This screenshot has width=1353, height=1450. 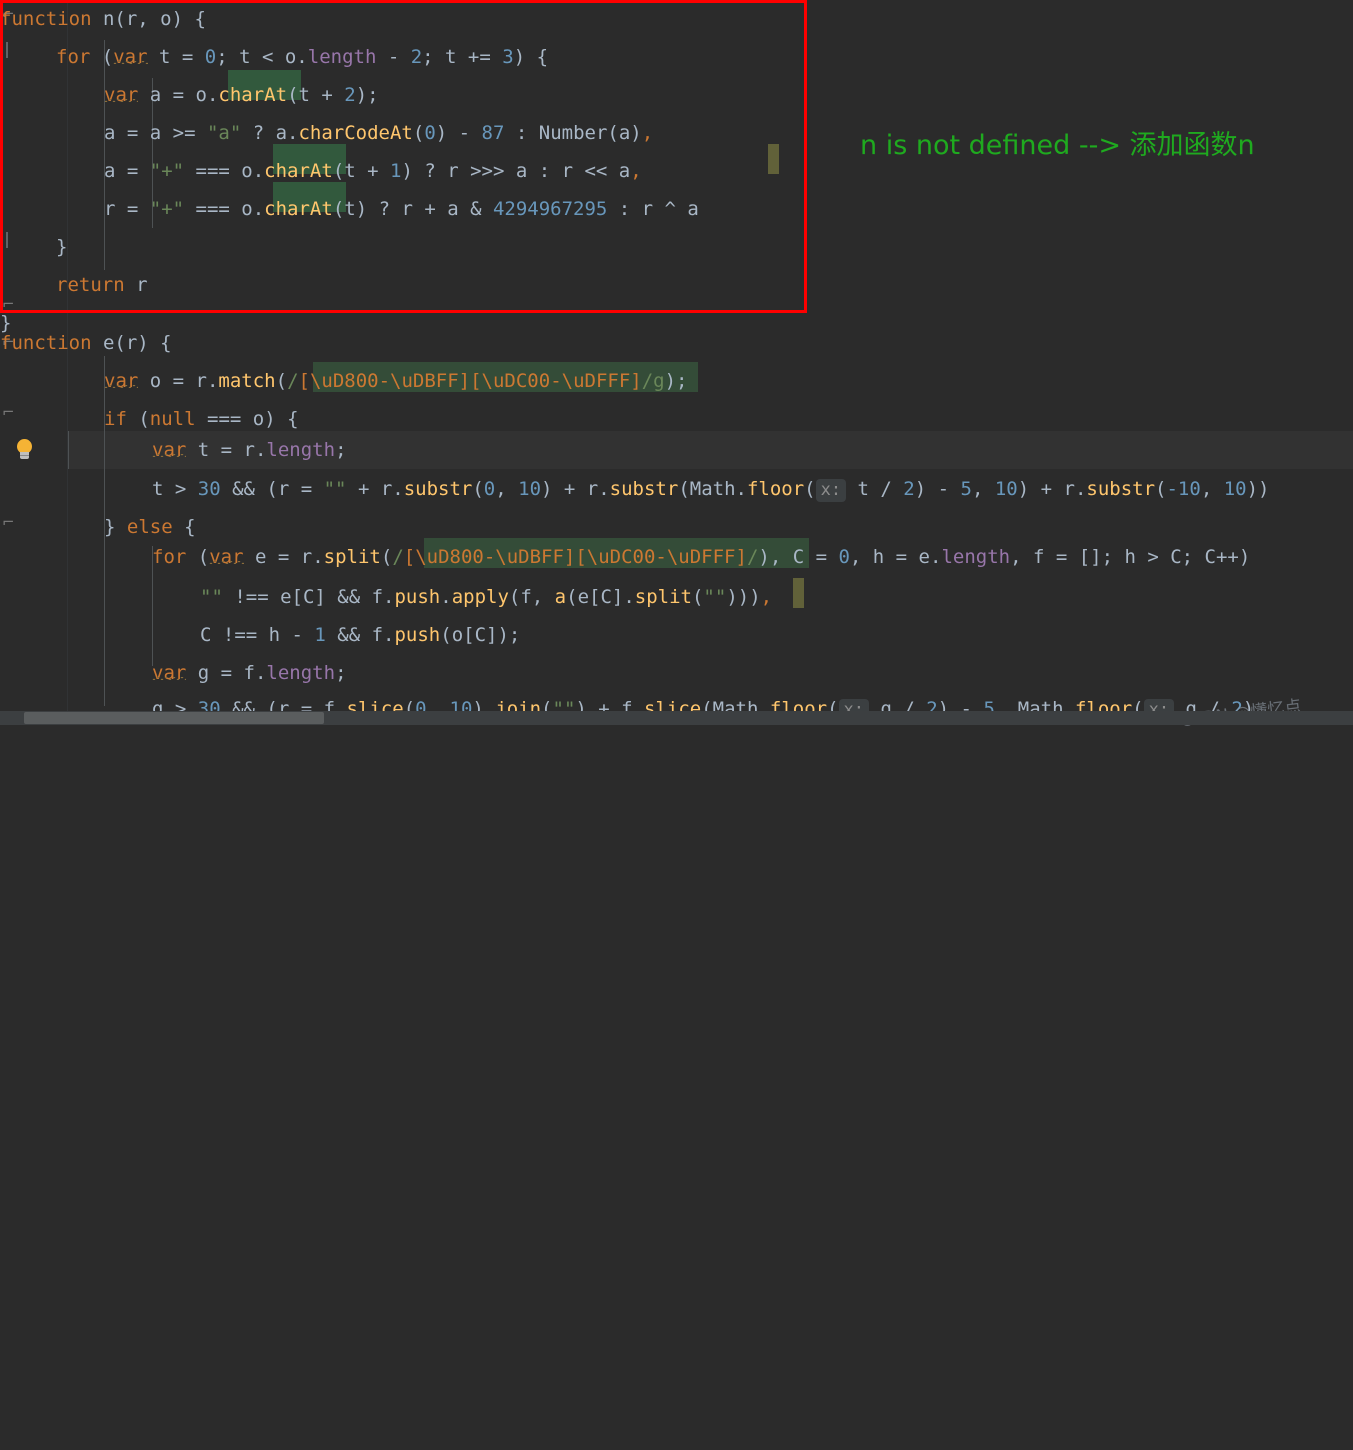 I want to click on code-line: C !== h - 1 && f.push(o[C]);, so click(x=360, y=635).